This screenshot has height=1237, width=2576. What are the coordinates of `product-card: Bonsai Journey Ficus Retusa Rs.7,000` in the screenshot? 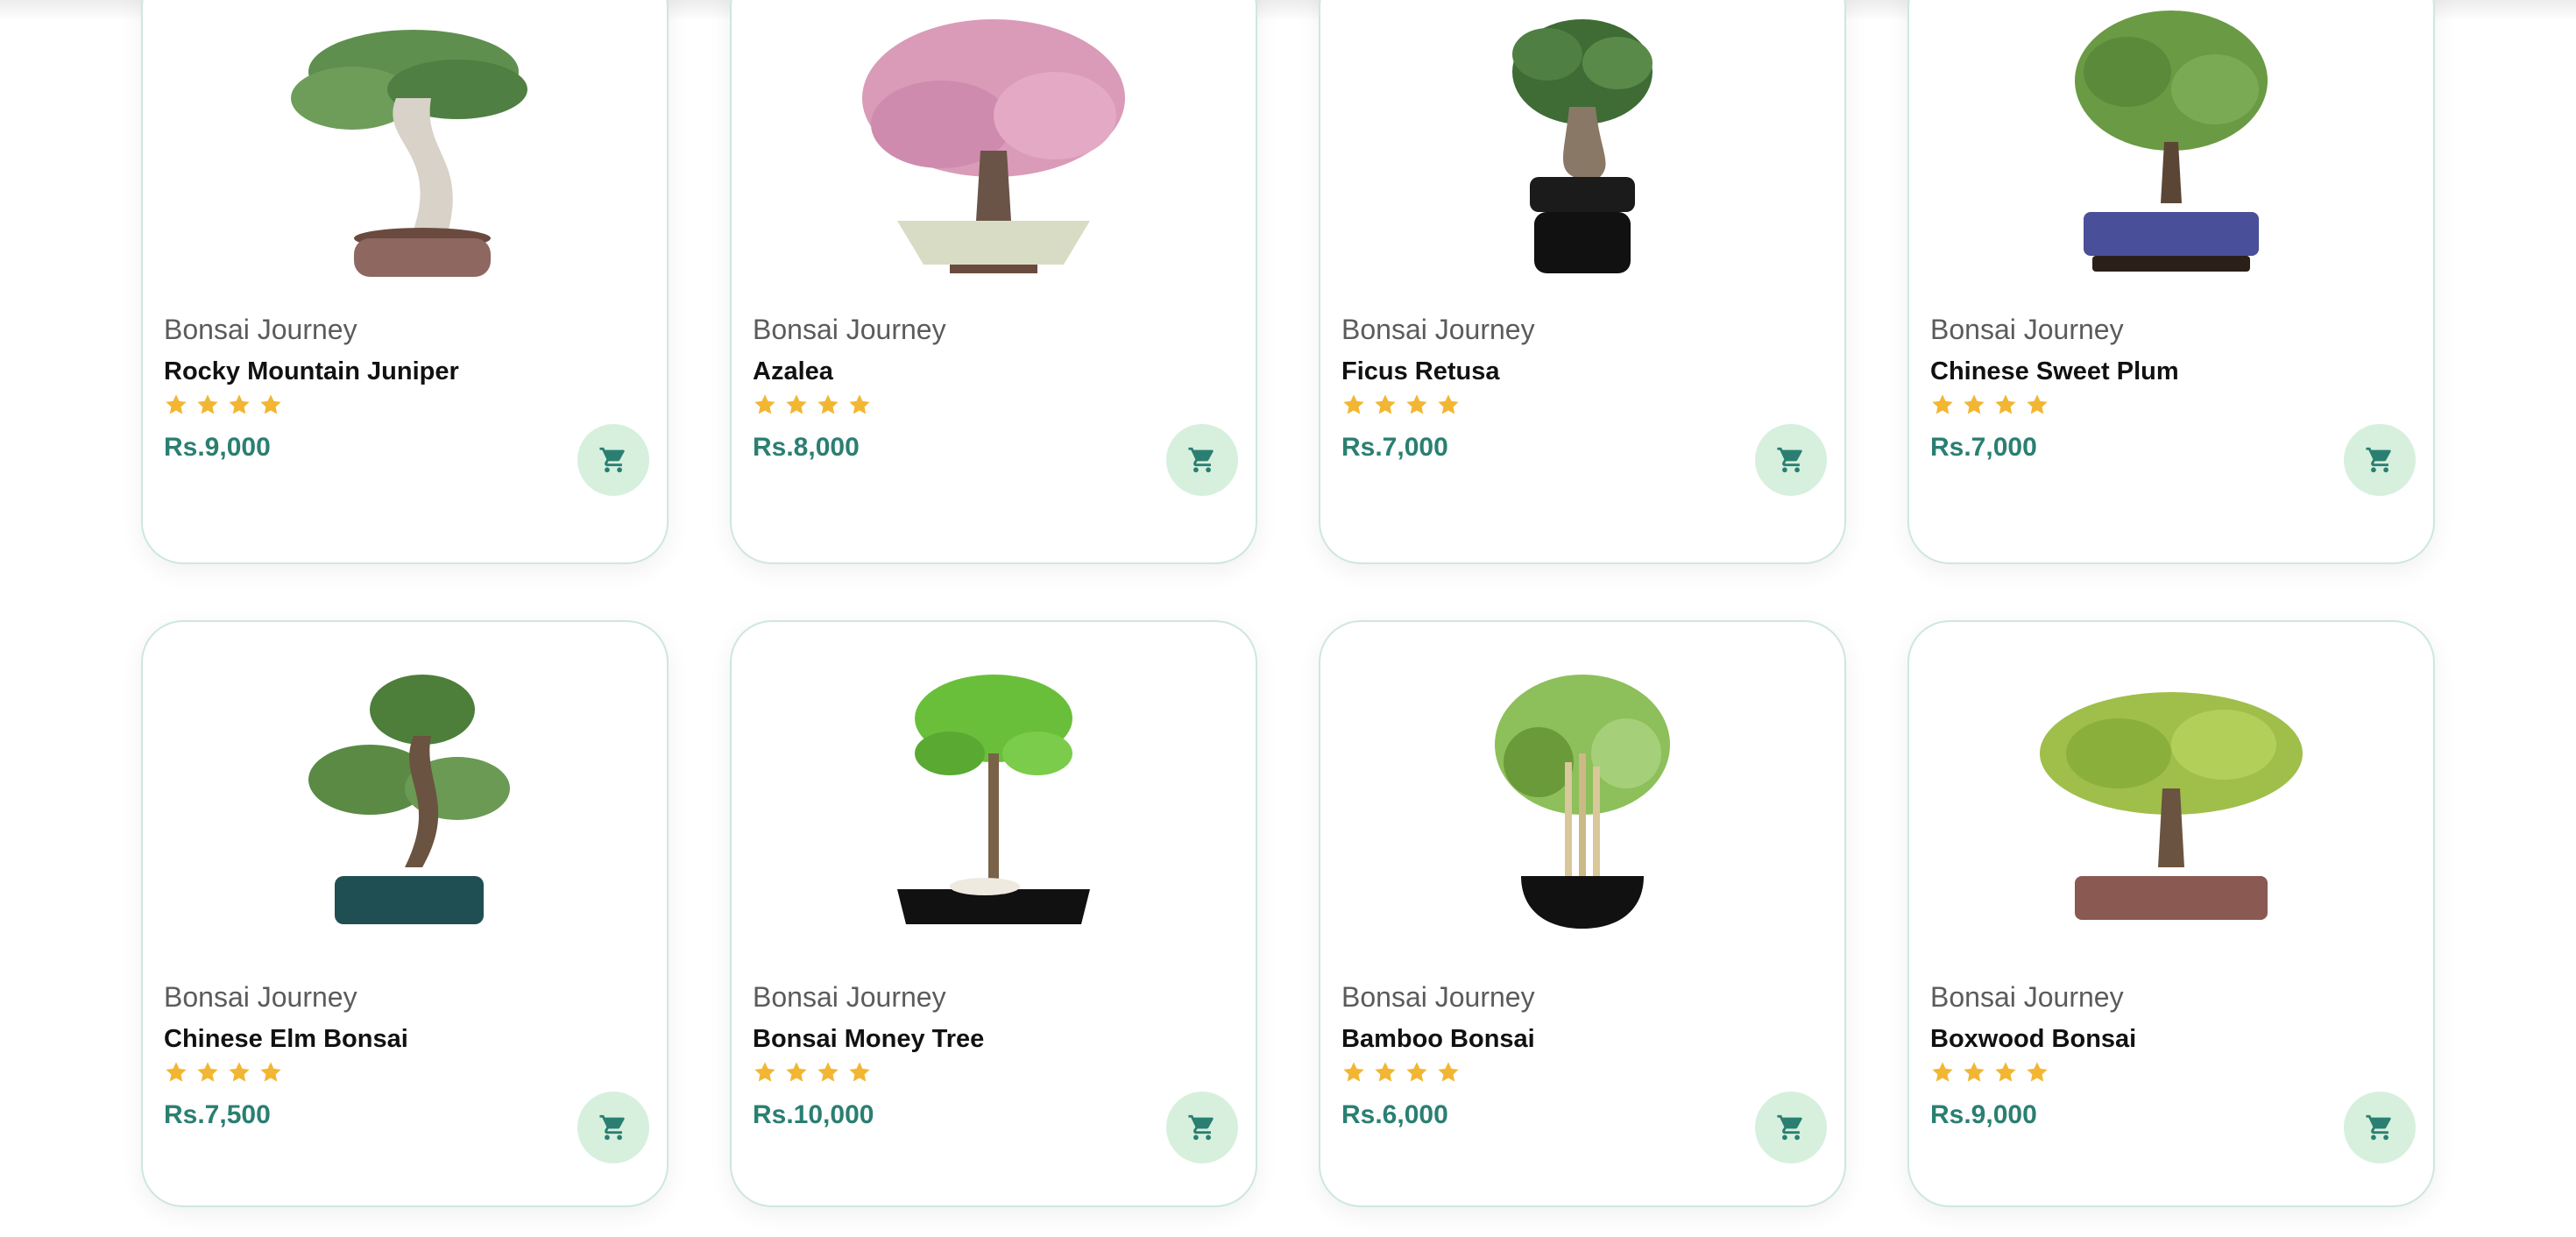 It's located at (1582, 282).